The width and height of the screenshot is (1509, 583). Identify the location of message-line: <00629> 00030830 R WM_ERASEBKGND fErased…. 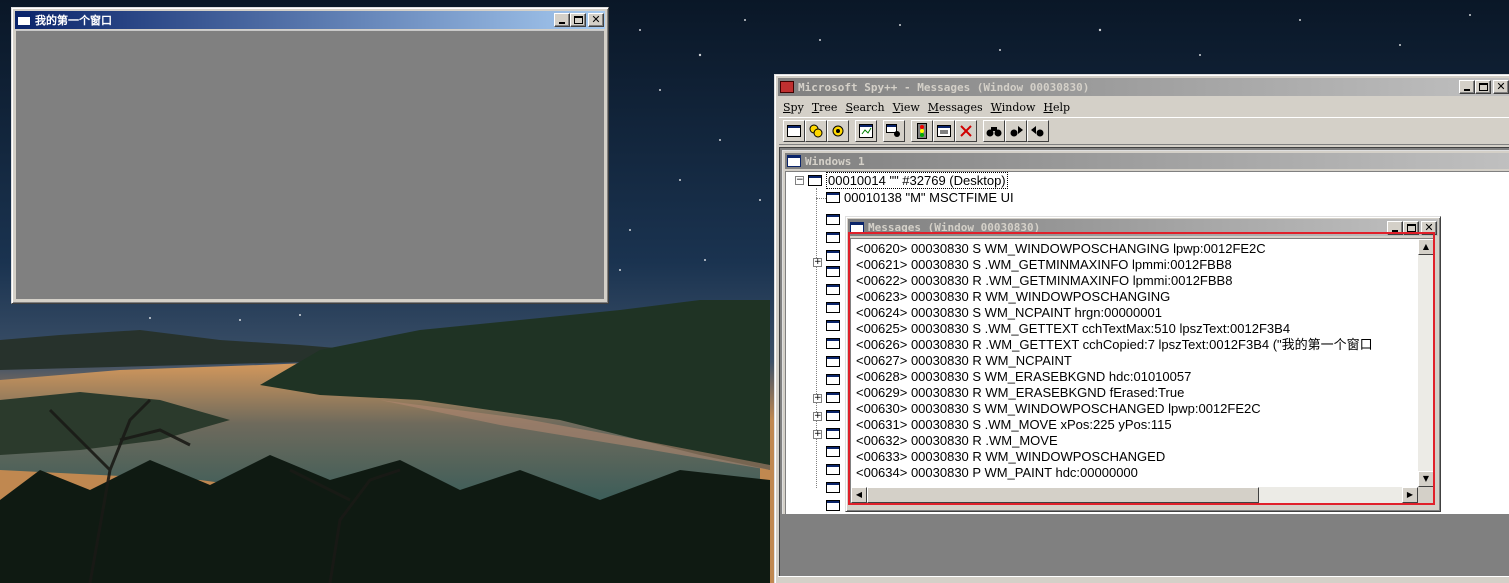
(1020, 393).